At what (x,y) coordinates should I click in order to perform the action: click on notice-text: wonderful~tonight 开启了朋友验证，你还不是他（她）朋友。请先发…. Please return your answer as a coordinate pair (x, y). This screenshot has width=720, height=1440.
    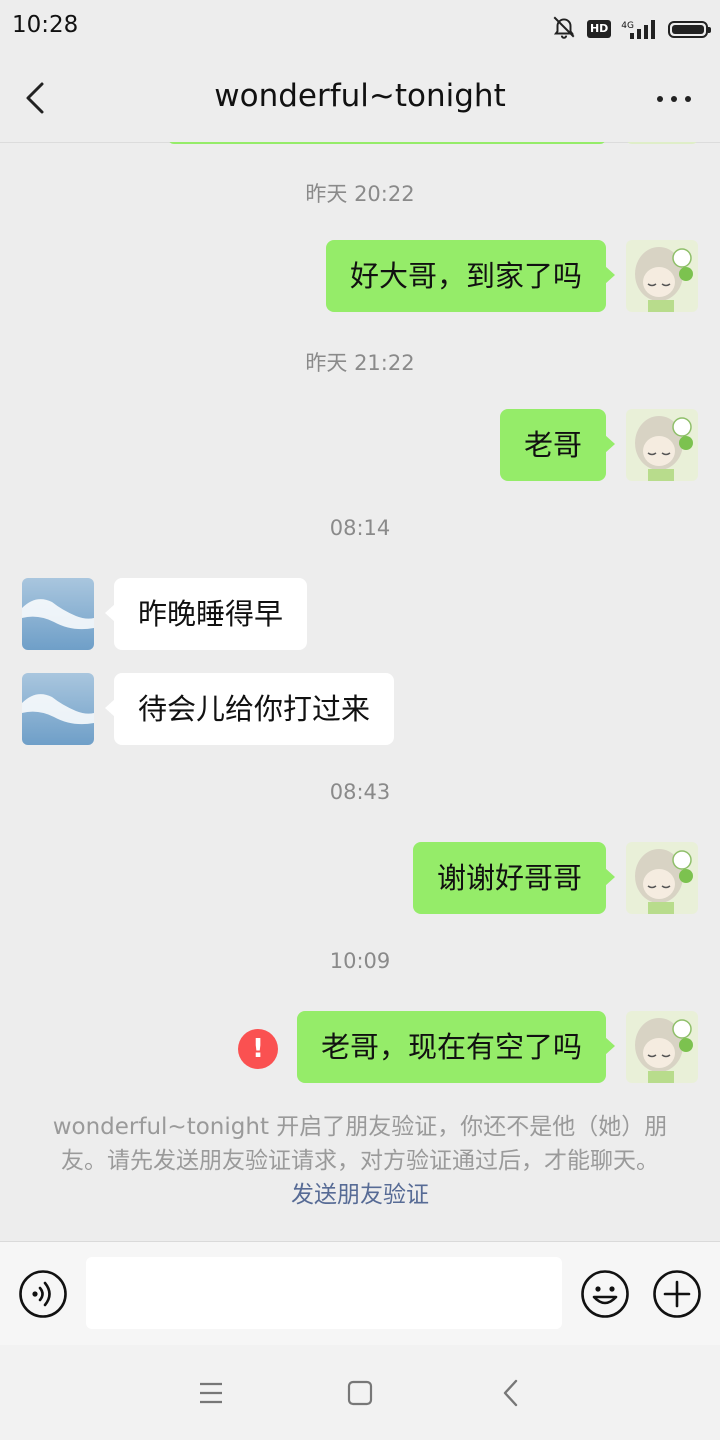
    Looking at the image, I should click on (360, 1144).